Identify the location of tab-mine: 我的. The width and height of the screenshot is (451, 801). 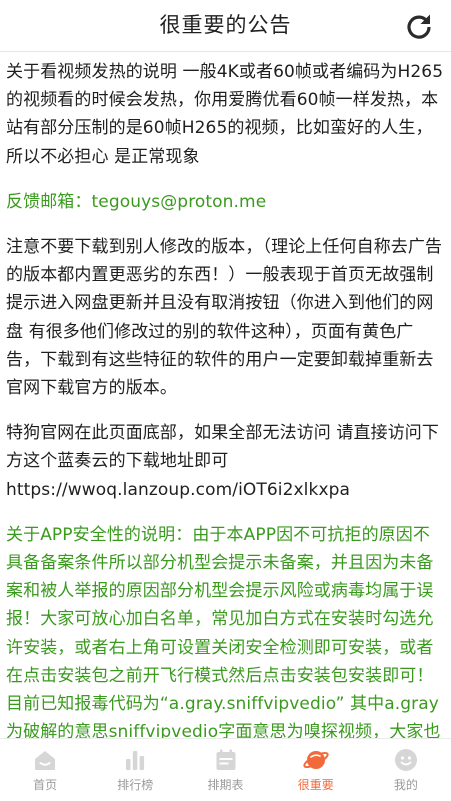
(406, 770).